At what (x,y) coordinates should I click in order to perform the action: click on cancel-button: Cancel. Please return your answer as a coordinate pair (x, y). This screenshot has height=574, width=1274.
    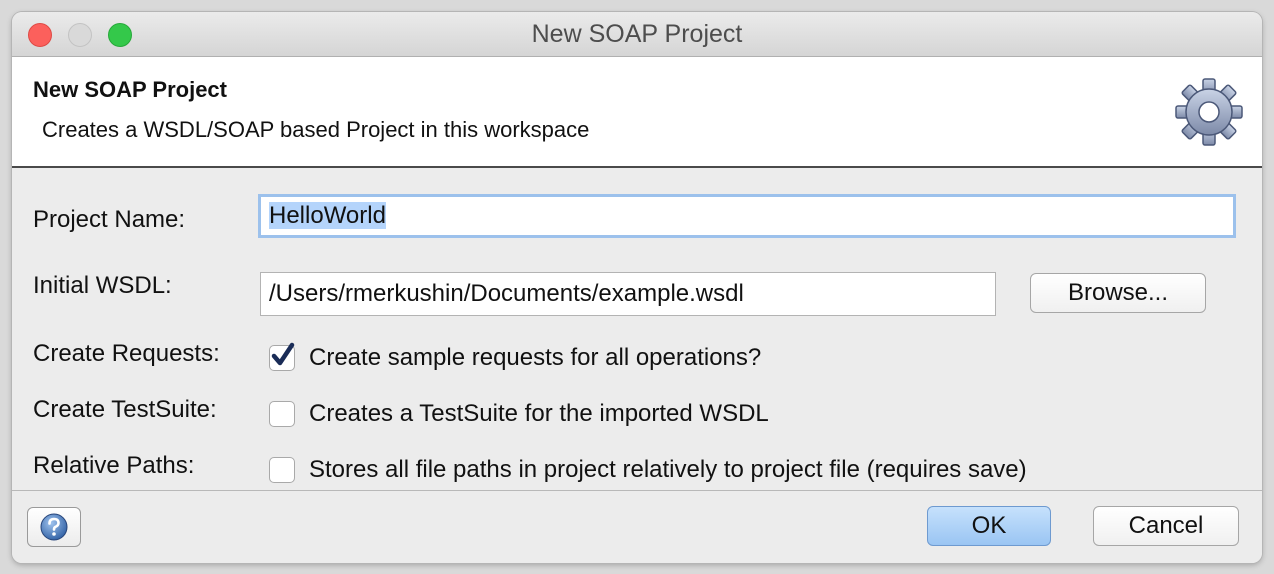
    Looking at the image, I should click on (1166, 526).